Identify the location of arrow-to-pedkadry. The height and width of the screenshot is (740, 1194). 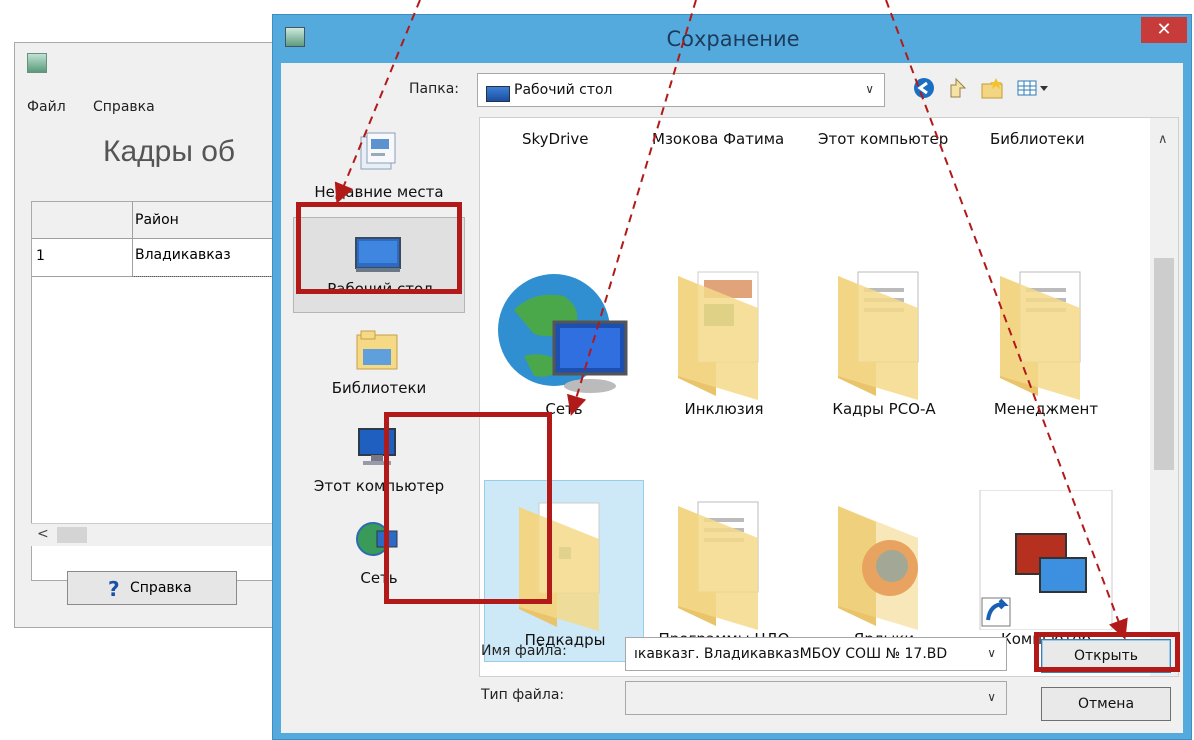
(632, 208).